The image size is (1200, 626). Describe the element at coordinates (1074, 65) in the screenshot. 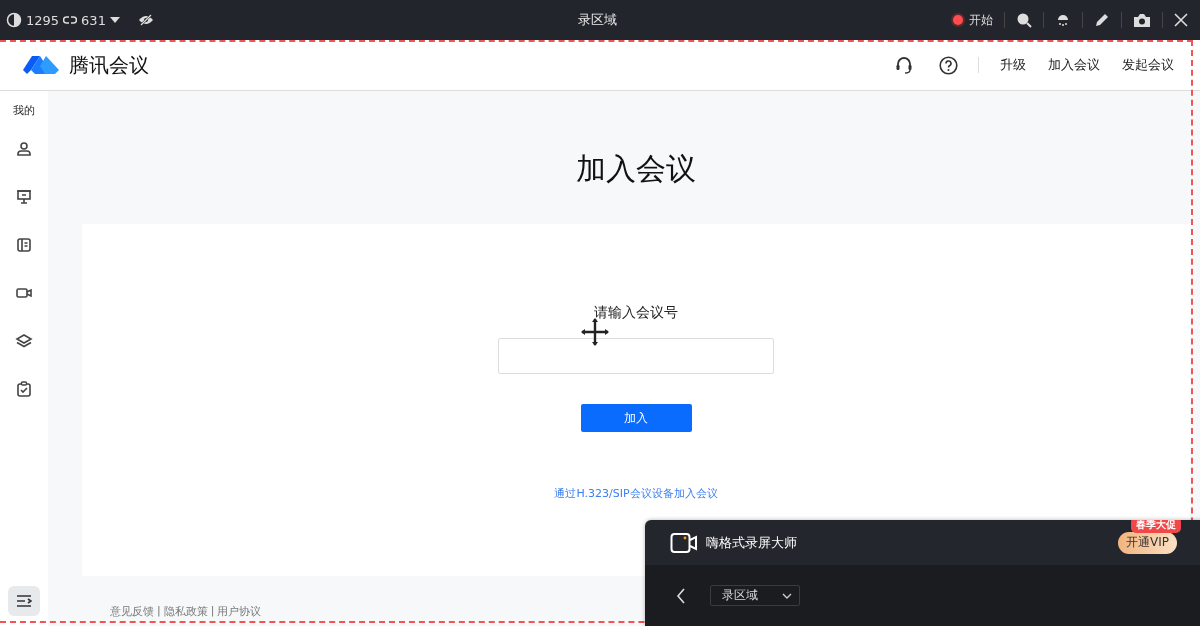

I see `nav-link: 加入会议` at that location.